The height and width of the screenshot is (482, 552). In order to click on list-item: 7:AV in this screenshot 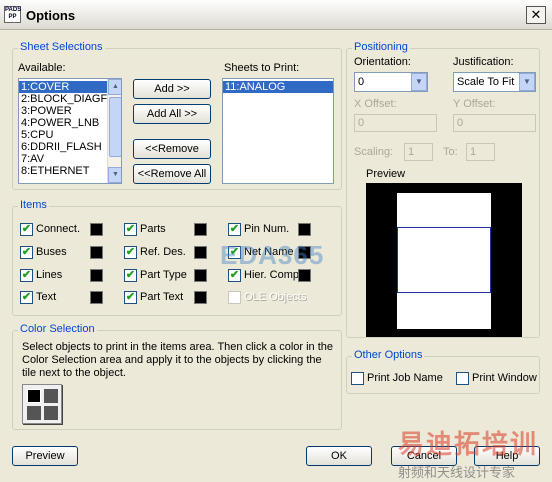, I will do `click(63, 159)`.